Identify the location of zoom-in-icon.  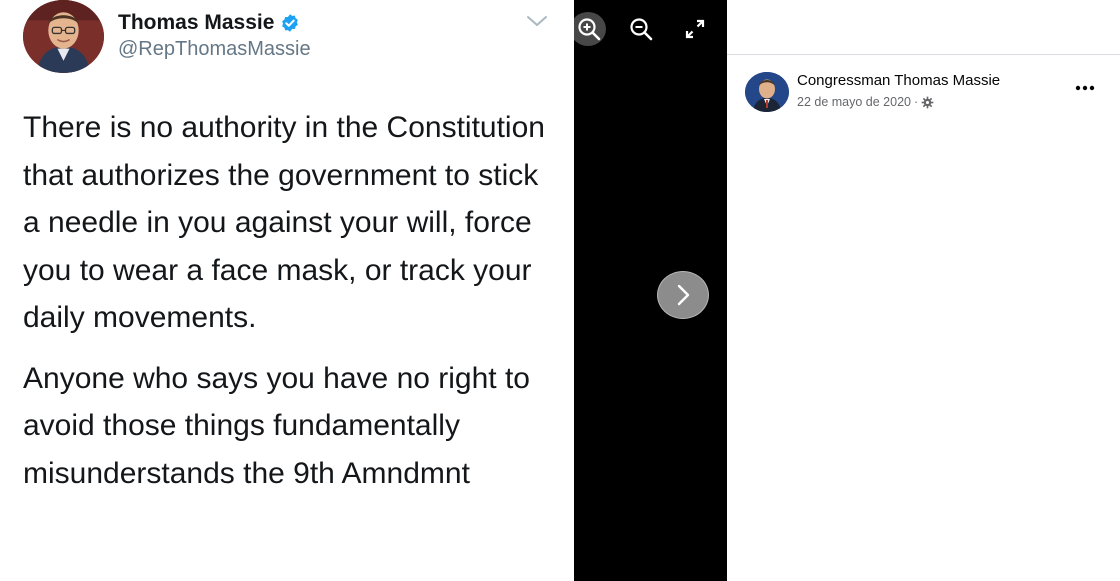
(589, 29).